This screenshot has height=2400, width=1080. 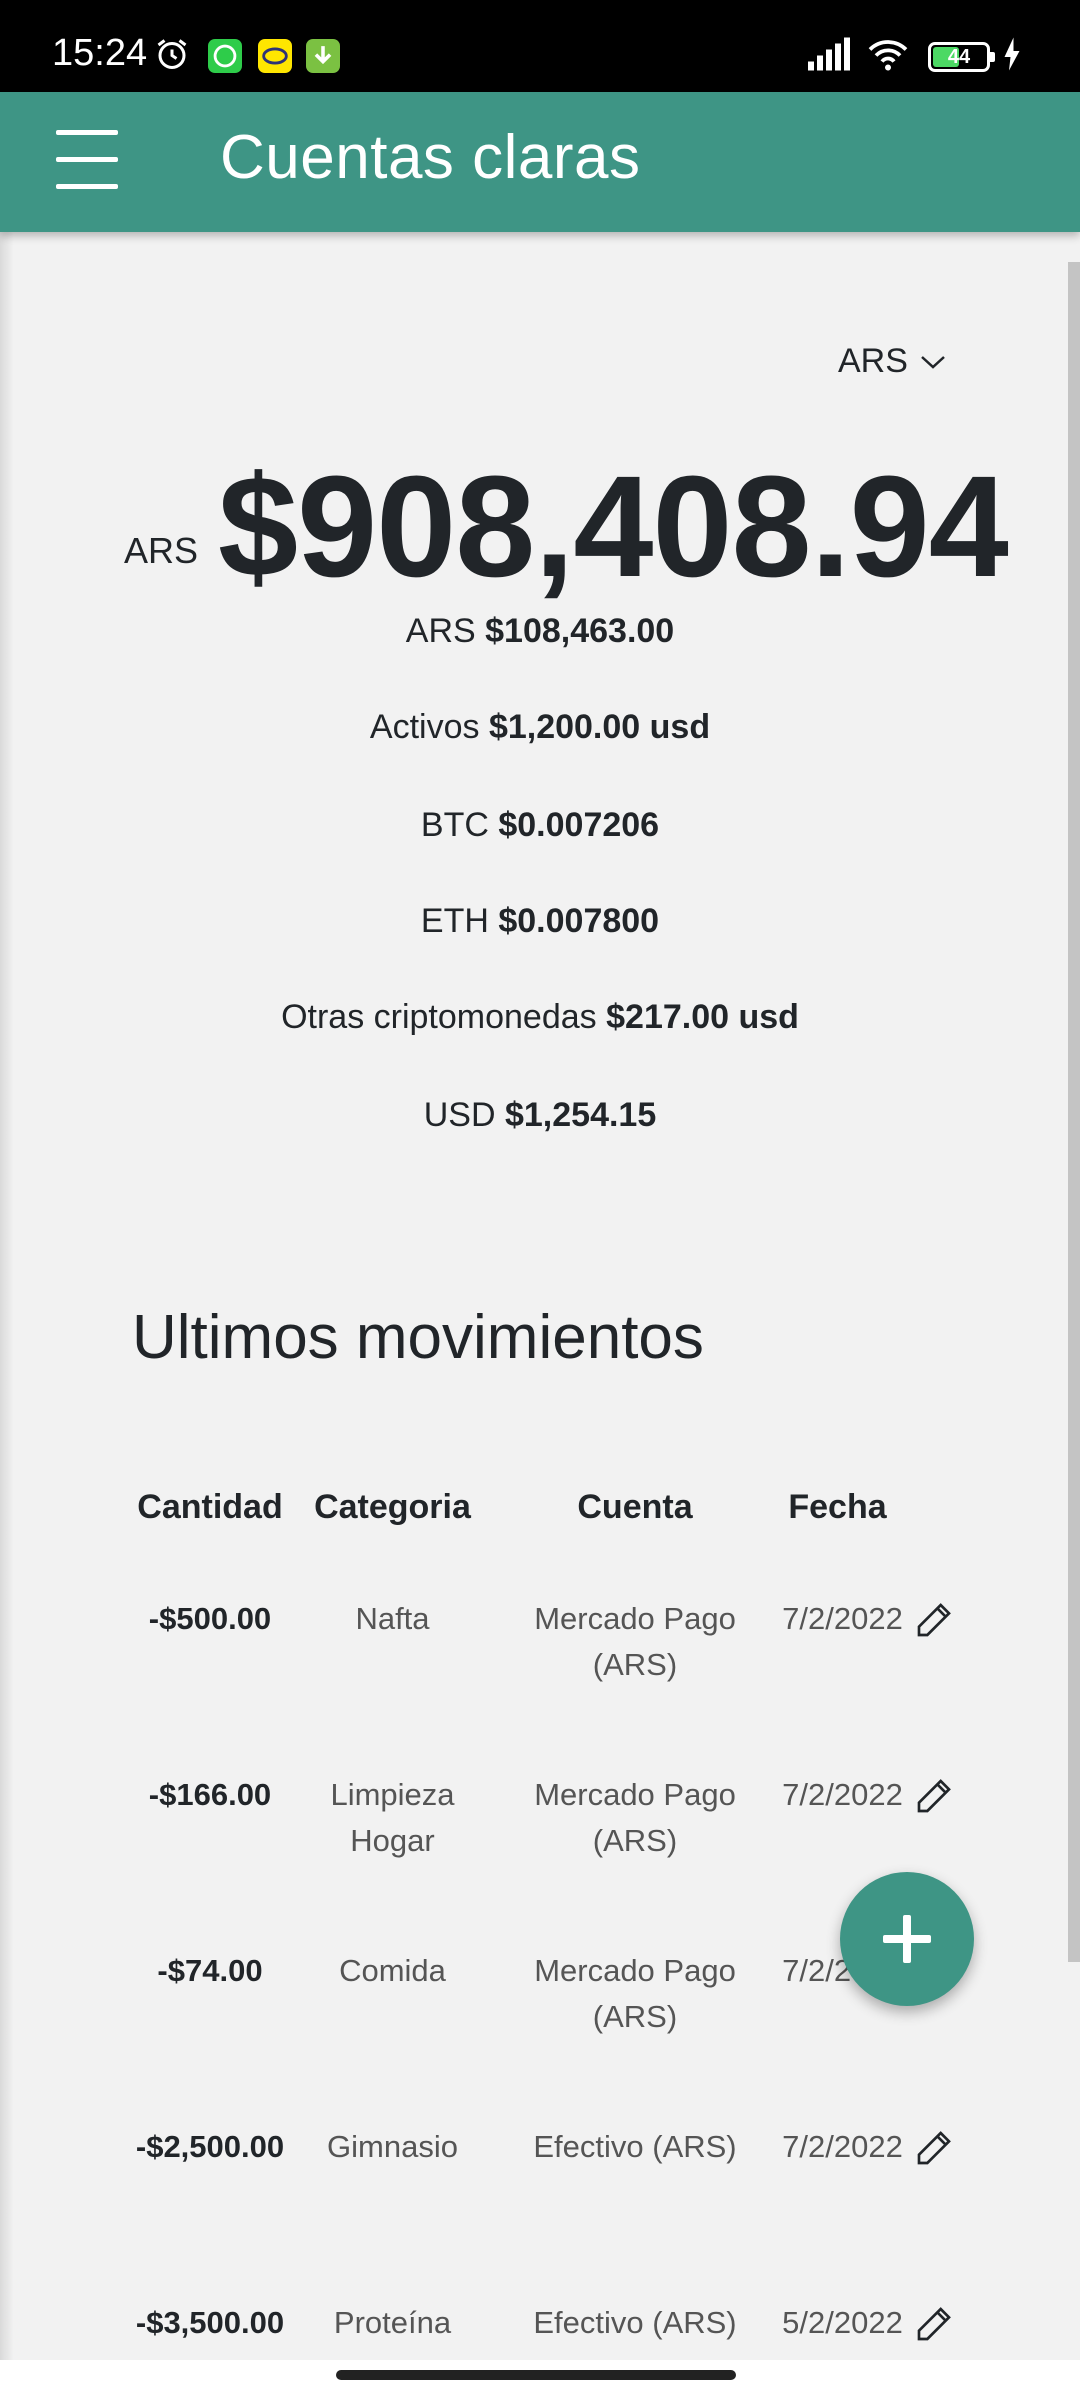 I want to click on mercadolibre-icon, so click(x=275, y=56).